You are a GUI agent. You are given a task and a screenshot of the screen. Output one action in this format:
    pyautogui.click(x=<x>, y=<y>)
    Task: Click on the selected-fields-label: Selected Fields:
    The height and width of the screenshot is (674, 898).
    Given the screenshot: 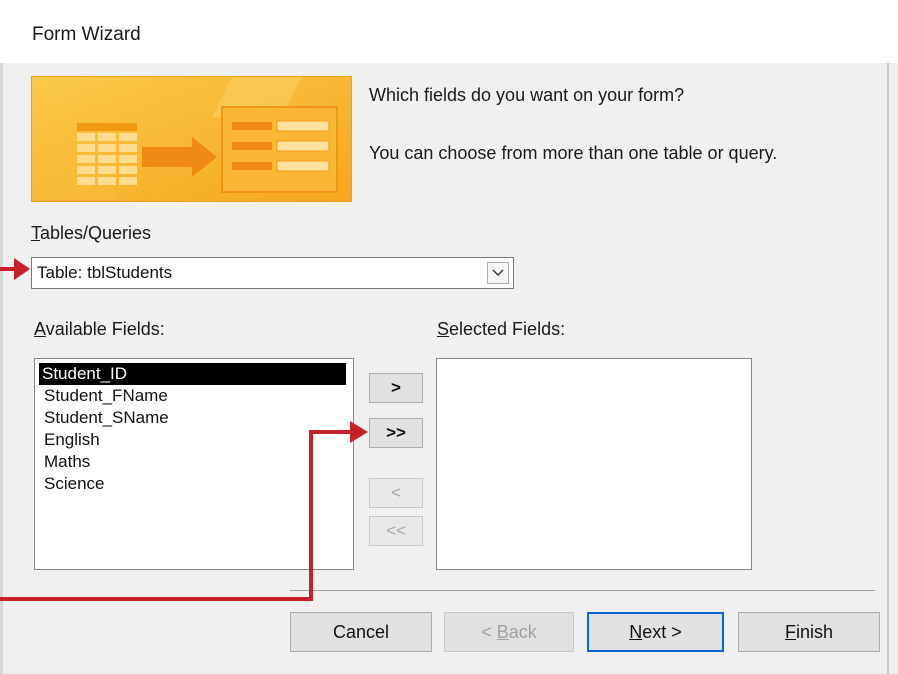 What is the action you would take?
    pyautogui.click(x=501, y=329)
    